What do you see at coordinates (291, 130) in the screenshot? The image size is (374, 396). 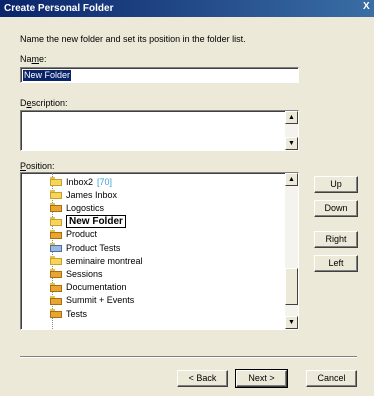 I see `description-scrollbar: ▲ ▼` at bounding box center [291, 130].